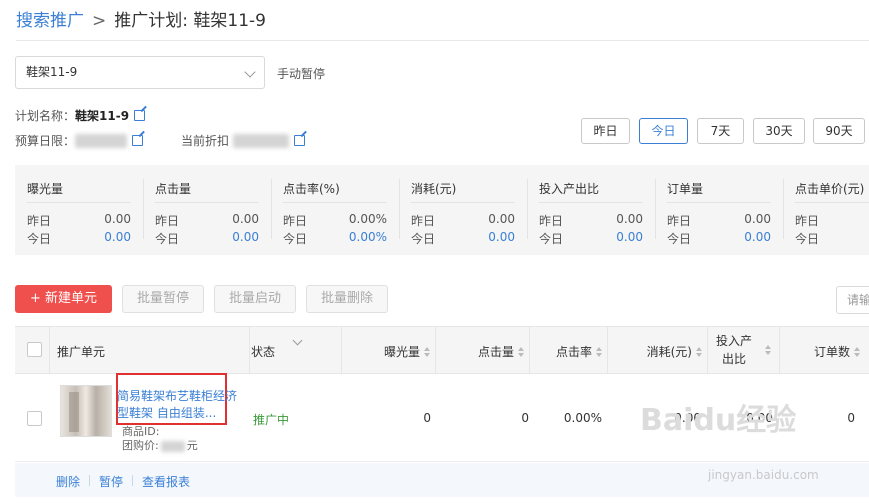  Describe the element at coordinates (663, 131) in the screenshot. I see `date-btn-today: 今日` at that location.